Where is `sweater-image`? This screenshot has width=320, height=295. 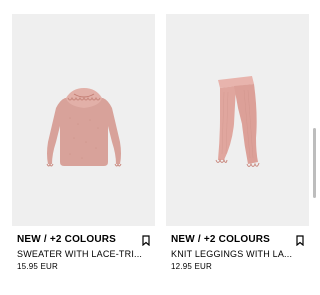 sweater-image is located at coordinates (84, 127).